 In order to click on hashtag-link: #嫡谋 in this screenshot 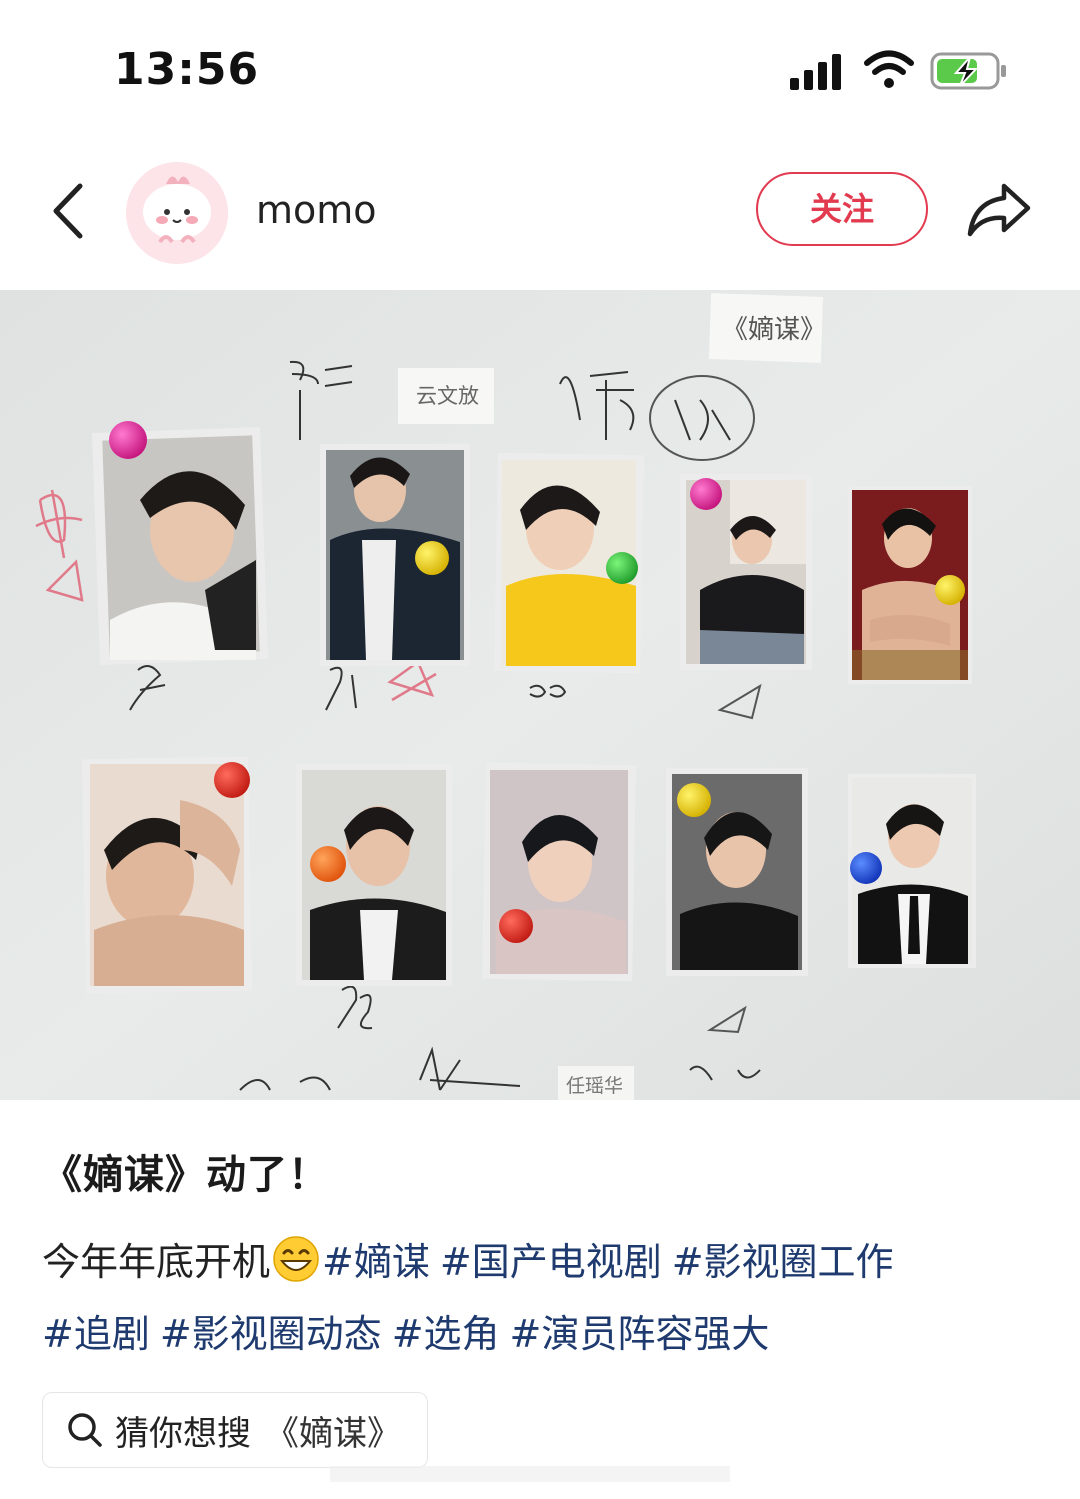, I will do `click(376, 1262)`.